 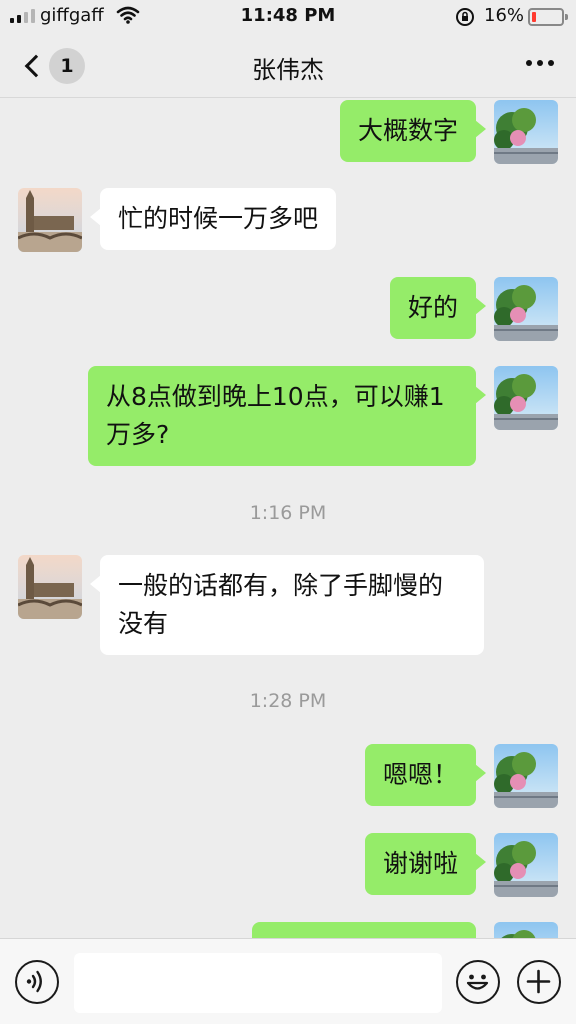 I want to click on battery-level-fill, so click(x=534, y=17).